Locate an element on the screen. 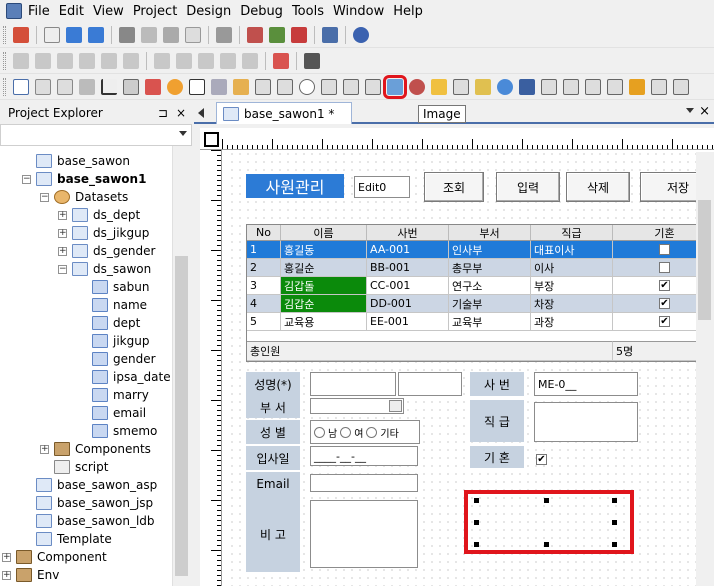  run-icon is located at coordinates (277, 34).